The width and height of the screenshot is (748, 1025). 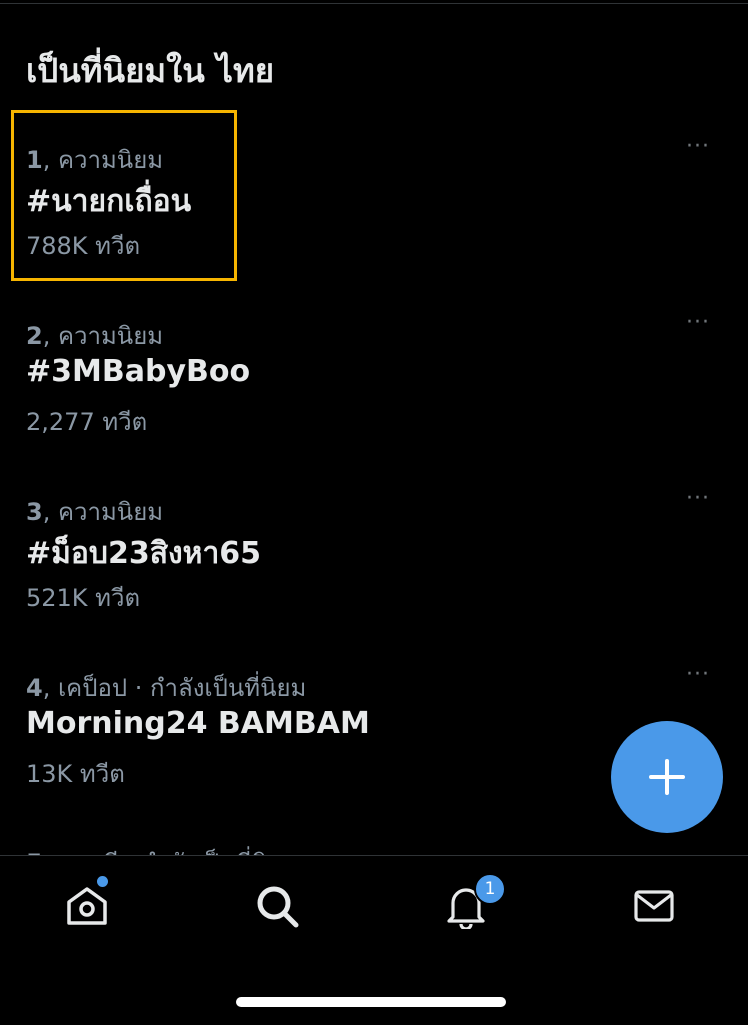 What do you see at coordinates (83, 598) in the screenshot?
I see `trend-count: 521K ทวีต` at bounding box center [83, 598].